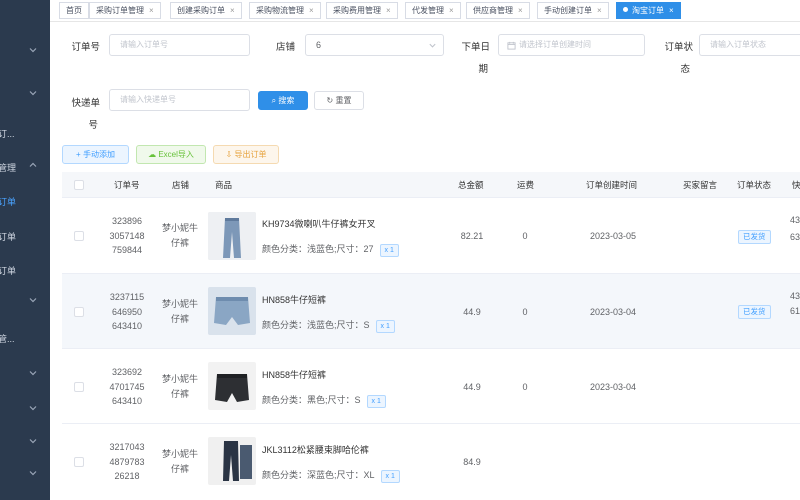  What do you see at coordinates (685, 69) in the screenshot?
I see `order-status-label-cont: 态` at bounding box center [685, 69].